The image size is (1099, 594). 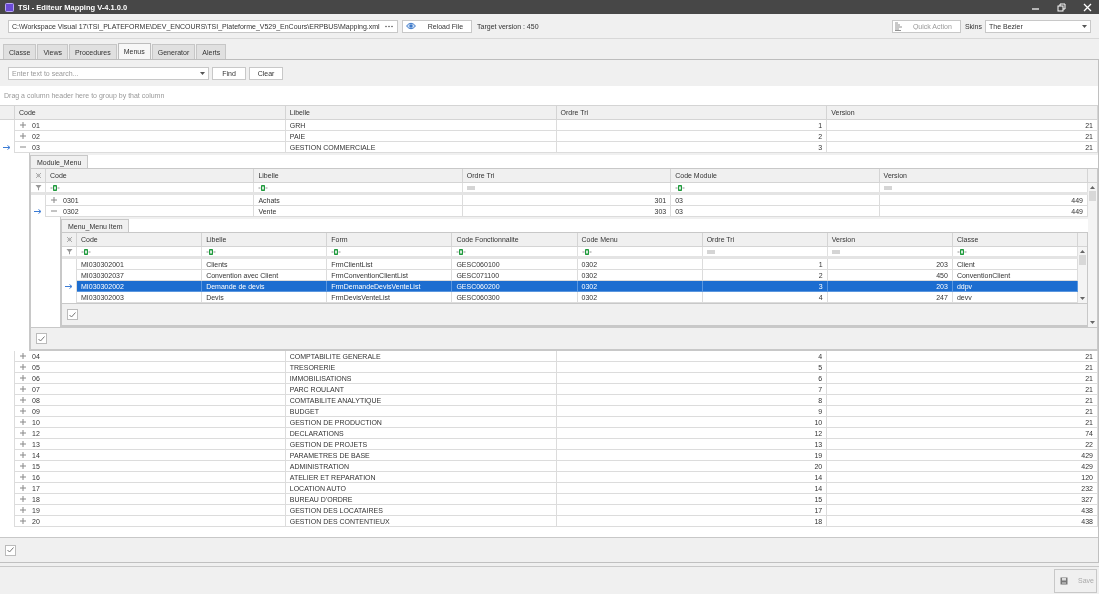 I want to click on browse-button, so click(x=388, y=26).